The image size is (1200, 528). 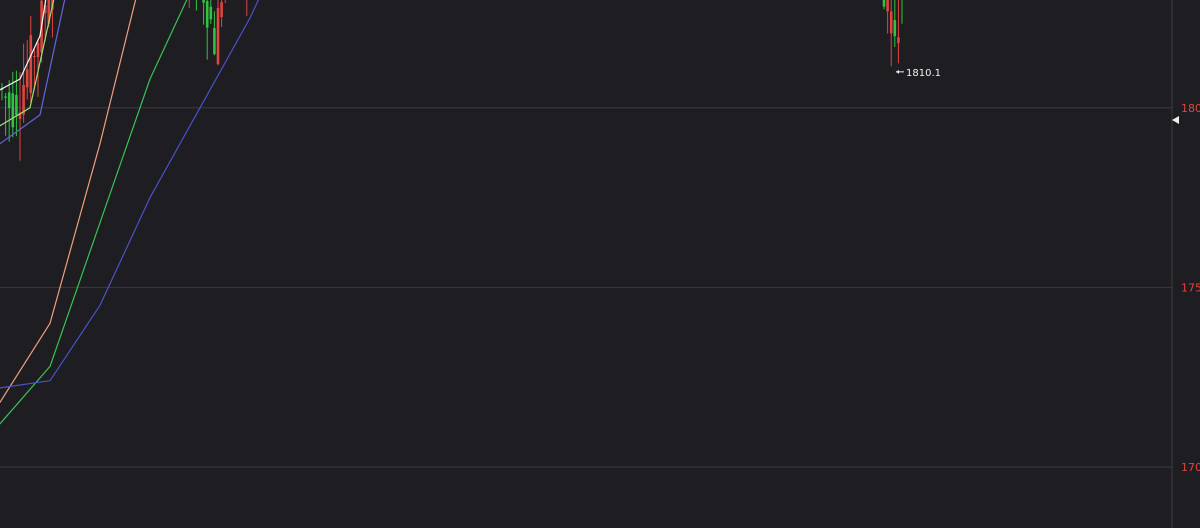 I want to click on price-axis: 170175180185190195200205, so click(x=1185, y=264).